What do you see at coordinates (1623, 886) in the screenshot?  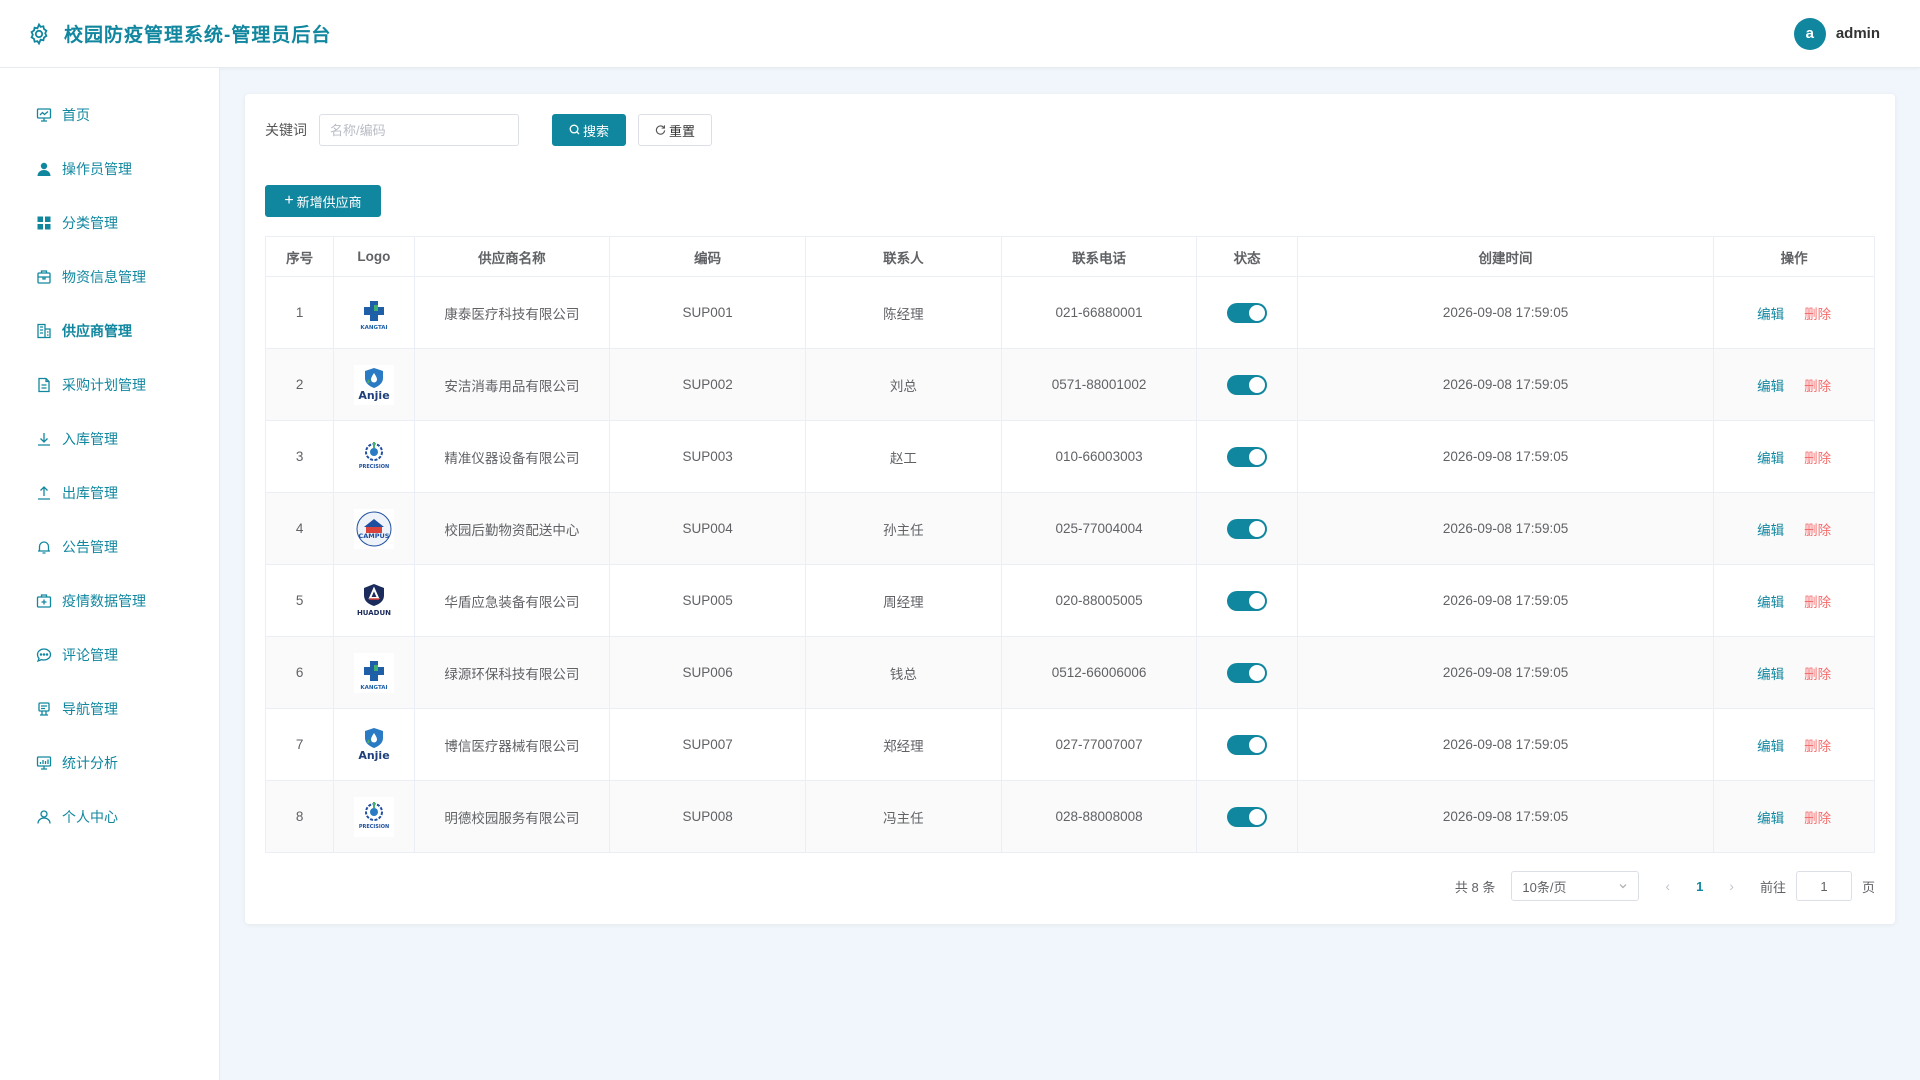 I see `chevron-down-icon` at bounding box center [1623, 886].